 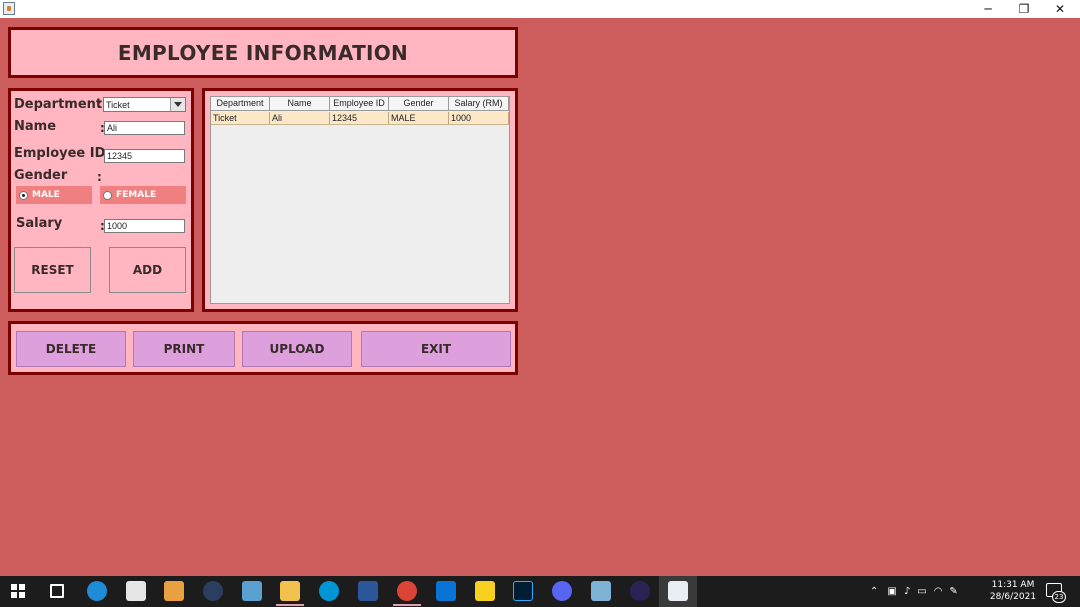 I want to click on cell-name: Ali, so click(x=300, y=118).